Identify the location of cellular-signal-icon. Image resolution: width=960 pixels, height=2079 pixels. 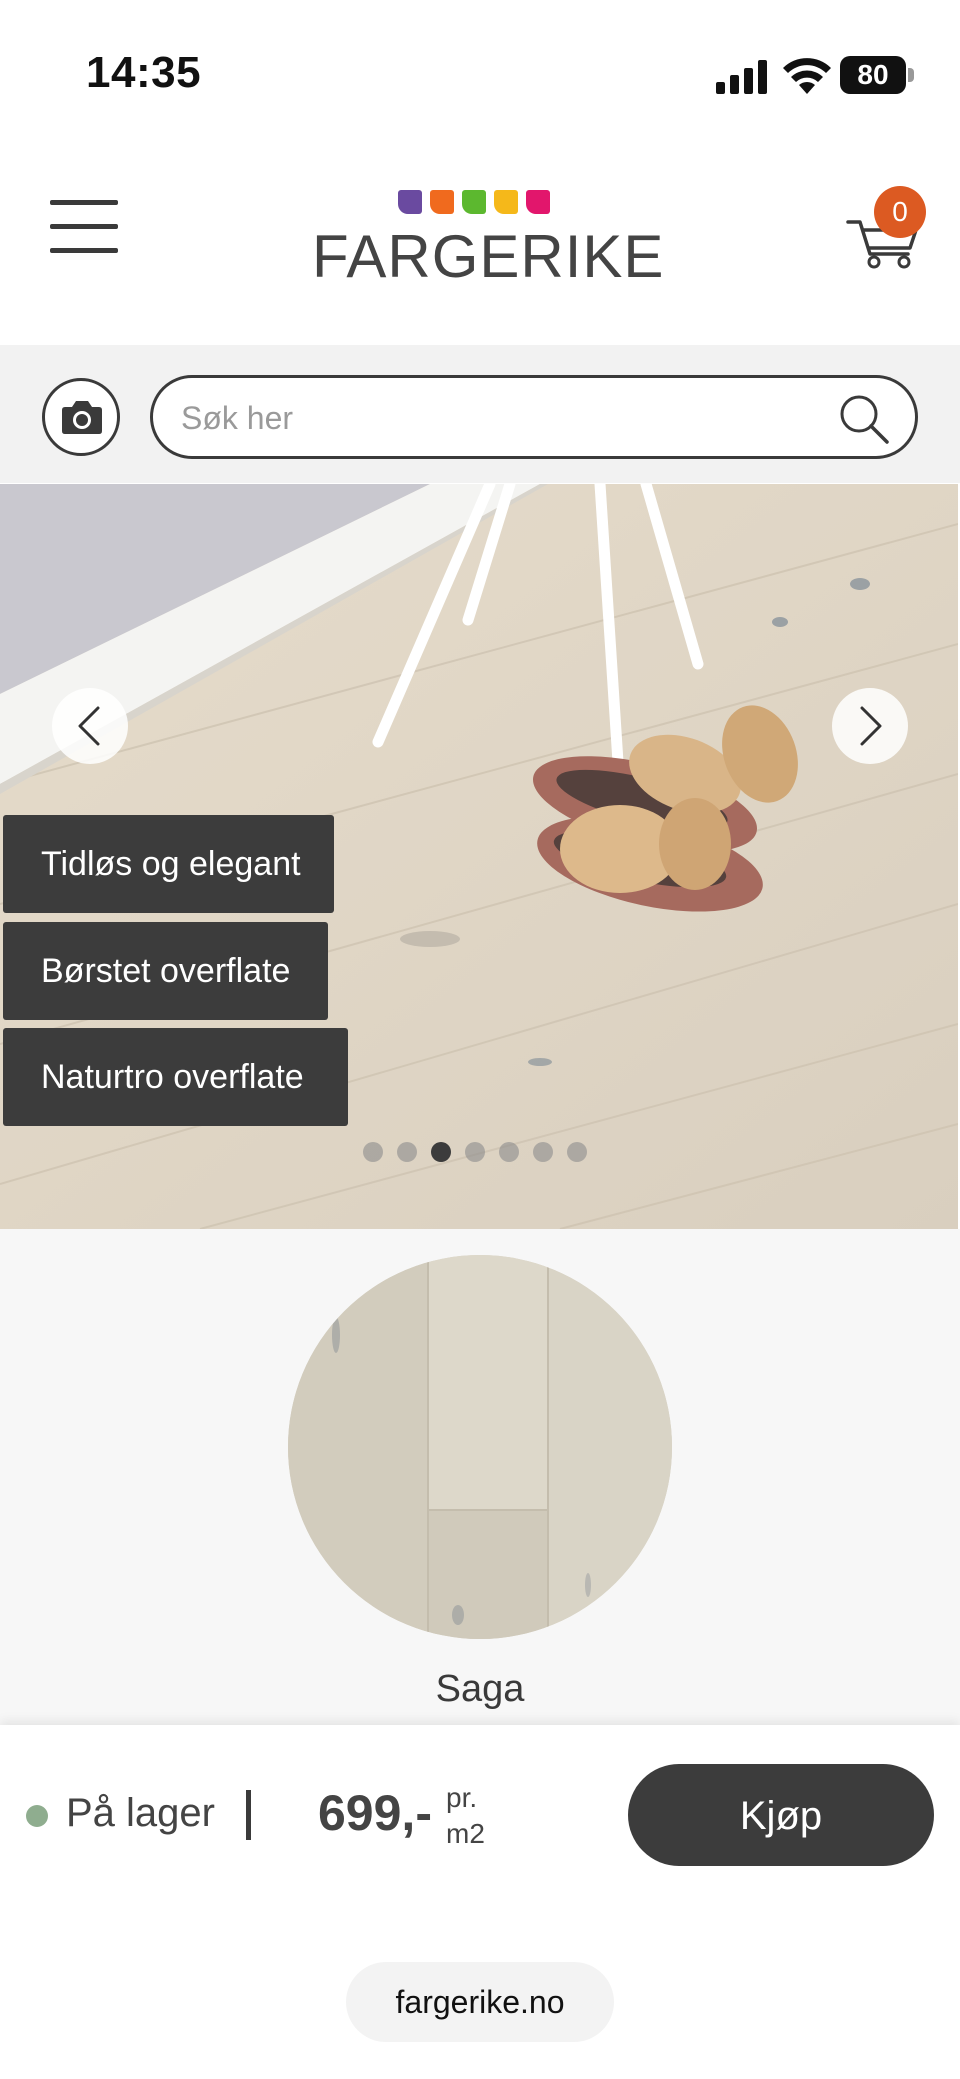
(741, 77).